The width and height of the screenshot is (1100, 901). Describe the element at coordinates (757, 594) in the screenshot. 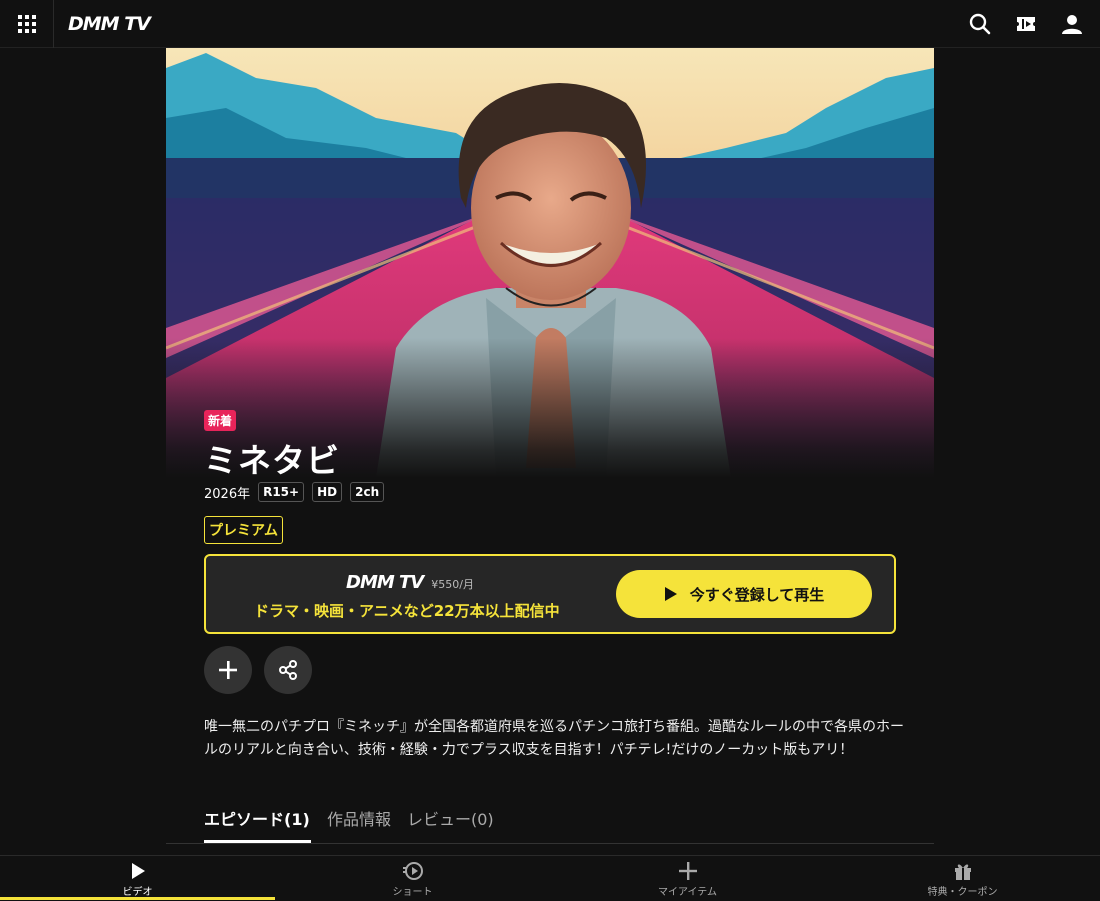

I see `subscribe-play-label: 今すぐ登録して再生` at that location.